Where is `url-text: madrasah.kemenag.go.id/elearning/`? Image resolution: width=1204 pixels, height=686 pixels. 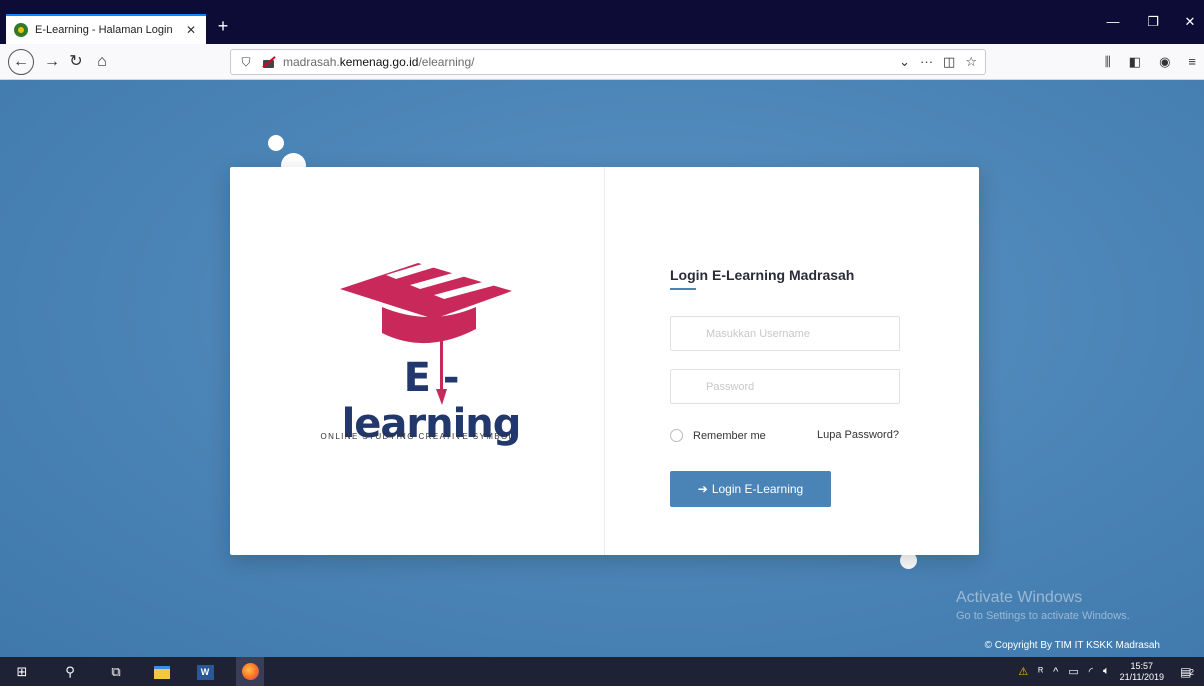
url-text: madrasah.kemenag.go.id/elearning/ is located at coordinates (379, 62).